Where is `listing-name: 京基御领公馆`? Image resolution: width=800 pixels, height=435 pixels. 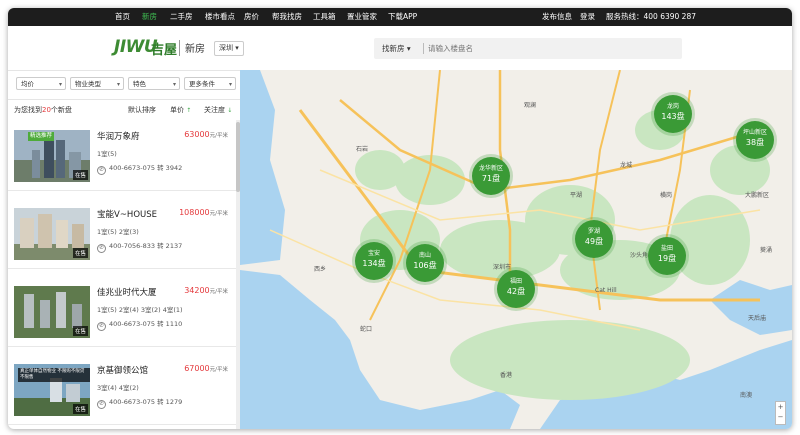
listing-name: 京基御领公馆 is located at coordinates (122, 370).